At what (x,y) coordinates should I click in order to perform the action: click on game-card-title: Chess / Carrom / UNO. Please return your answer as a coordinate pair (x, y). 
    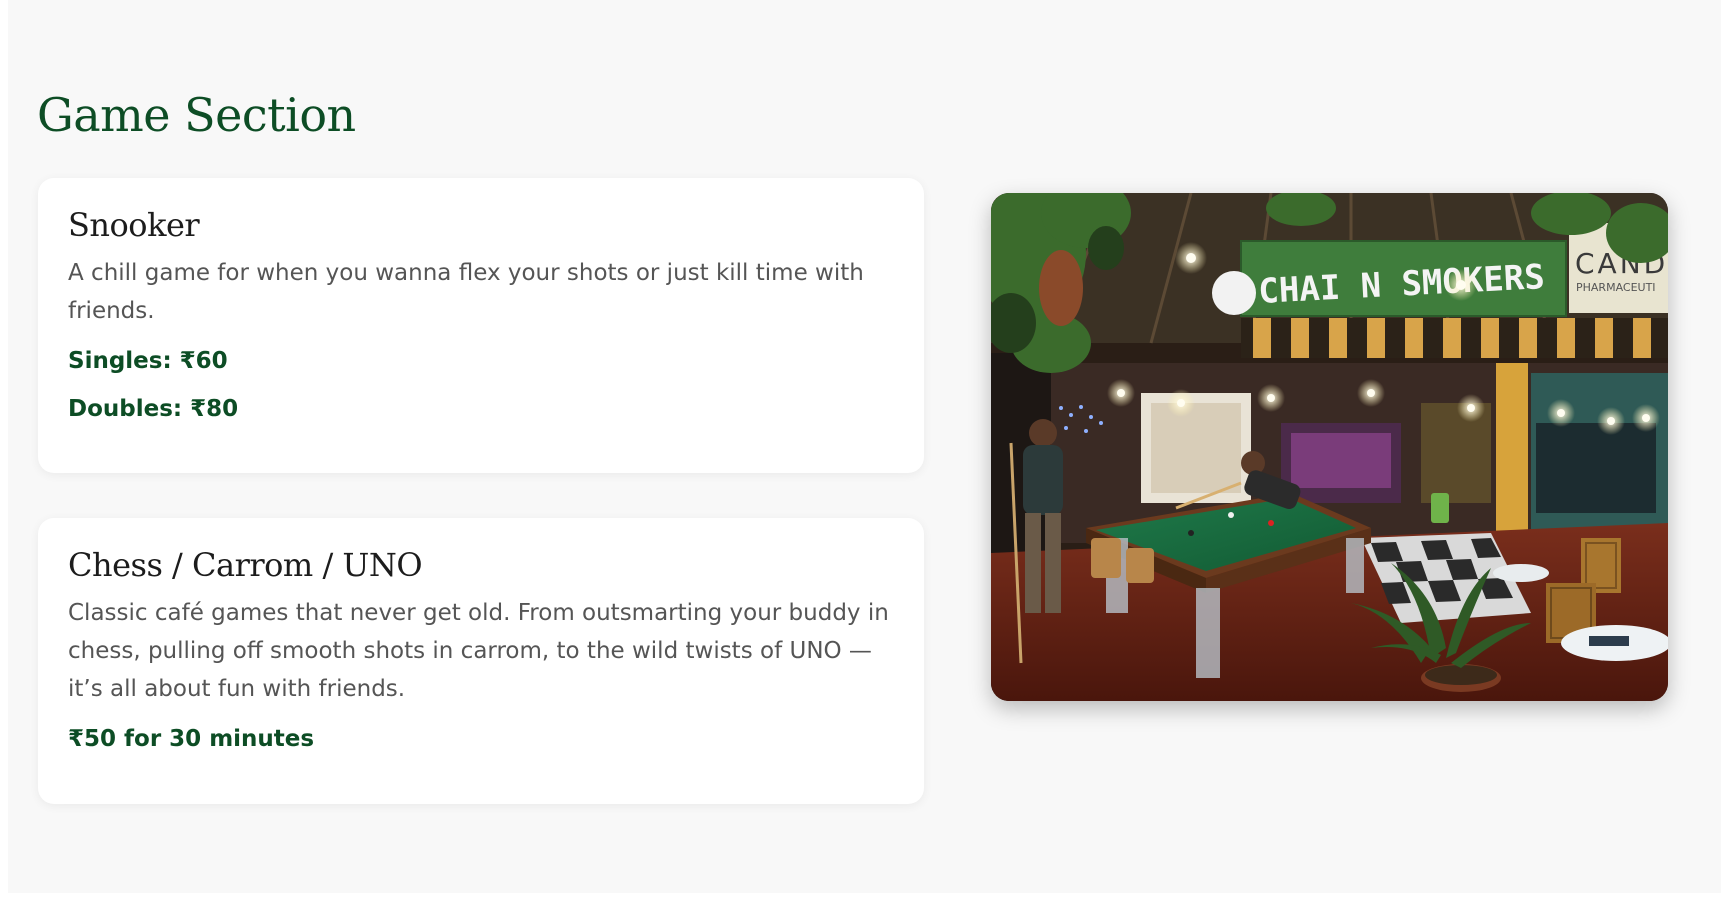
    Looking at the image, I should click on (245, 565).